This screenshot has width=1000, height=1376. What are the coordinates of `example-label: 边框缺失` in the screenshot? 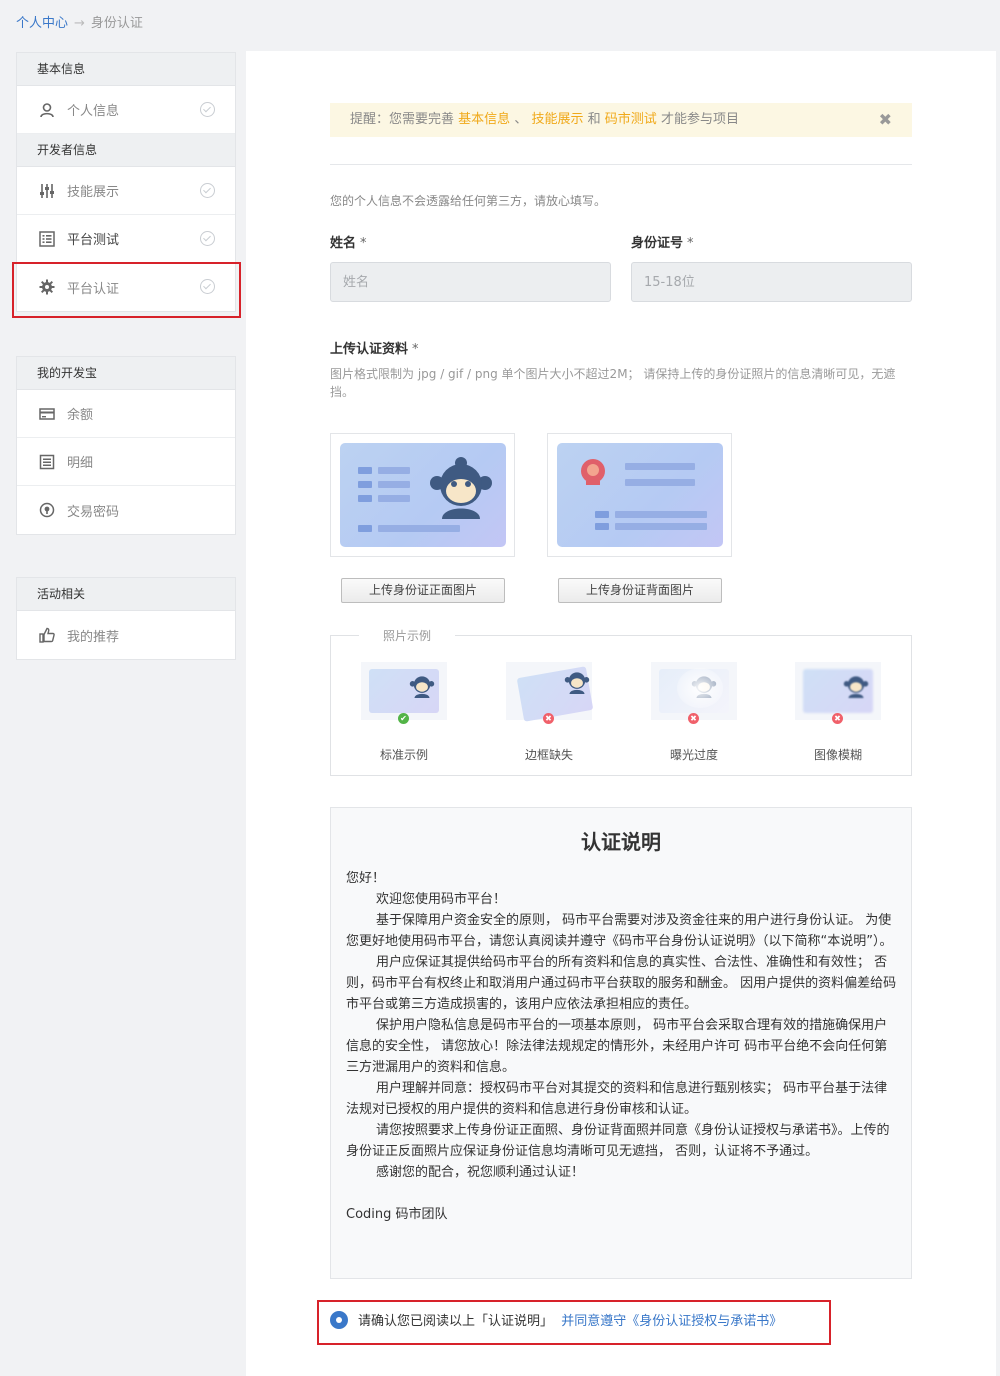 It's located at (548, 755).